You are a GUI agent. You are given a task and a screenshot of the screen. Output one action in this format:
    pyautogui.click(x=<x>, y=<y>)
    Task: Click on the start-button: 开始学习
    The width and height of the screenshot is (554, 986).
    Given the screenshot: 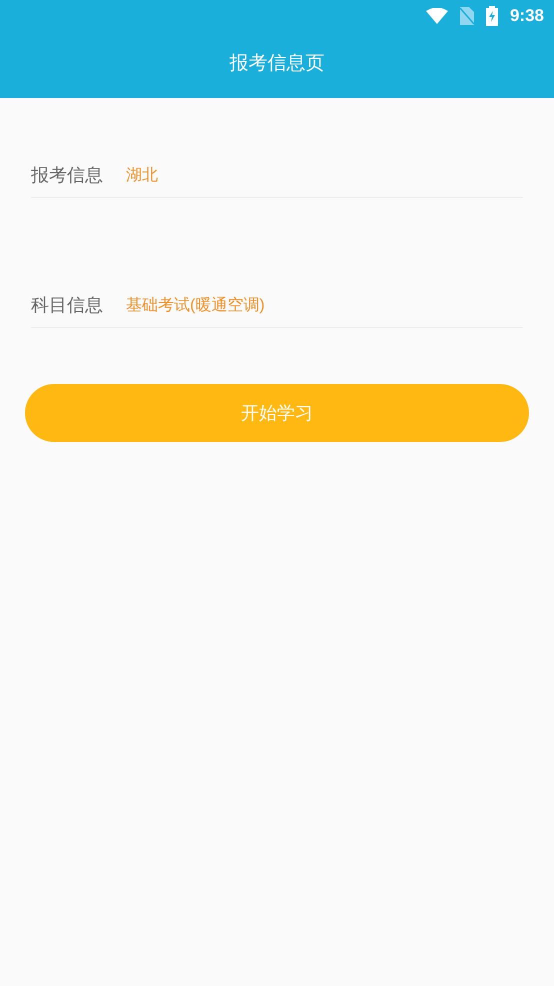 What is the action you would take?
    pyautogui.click(x=277, y=413)
    